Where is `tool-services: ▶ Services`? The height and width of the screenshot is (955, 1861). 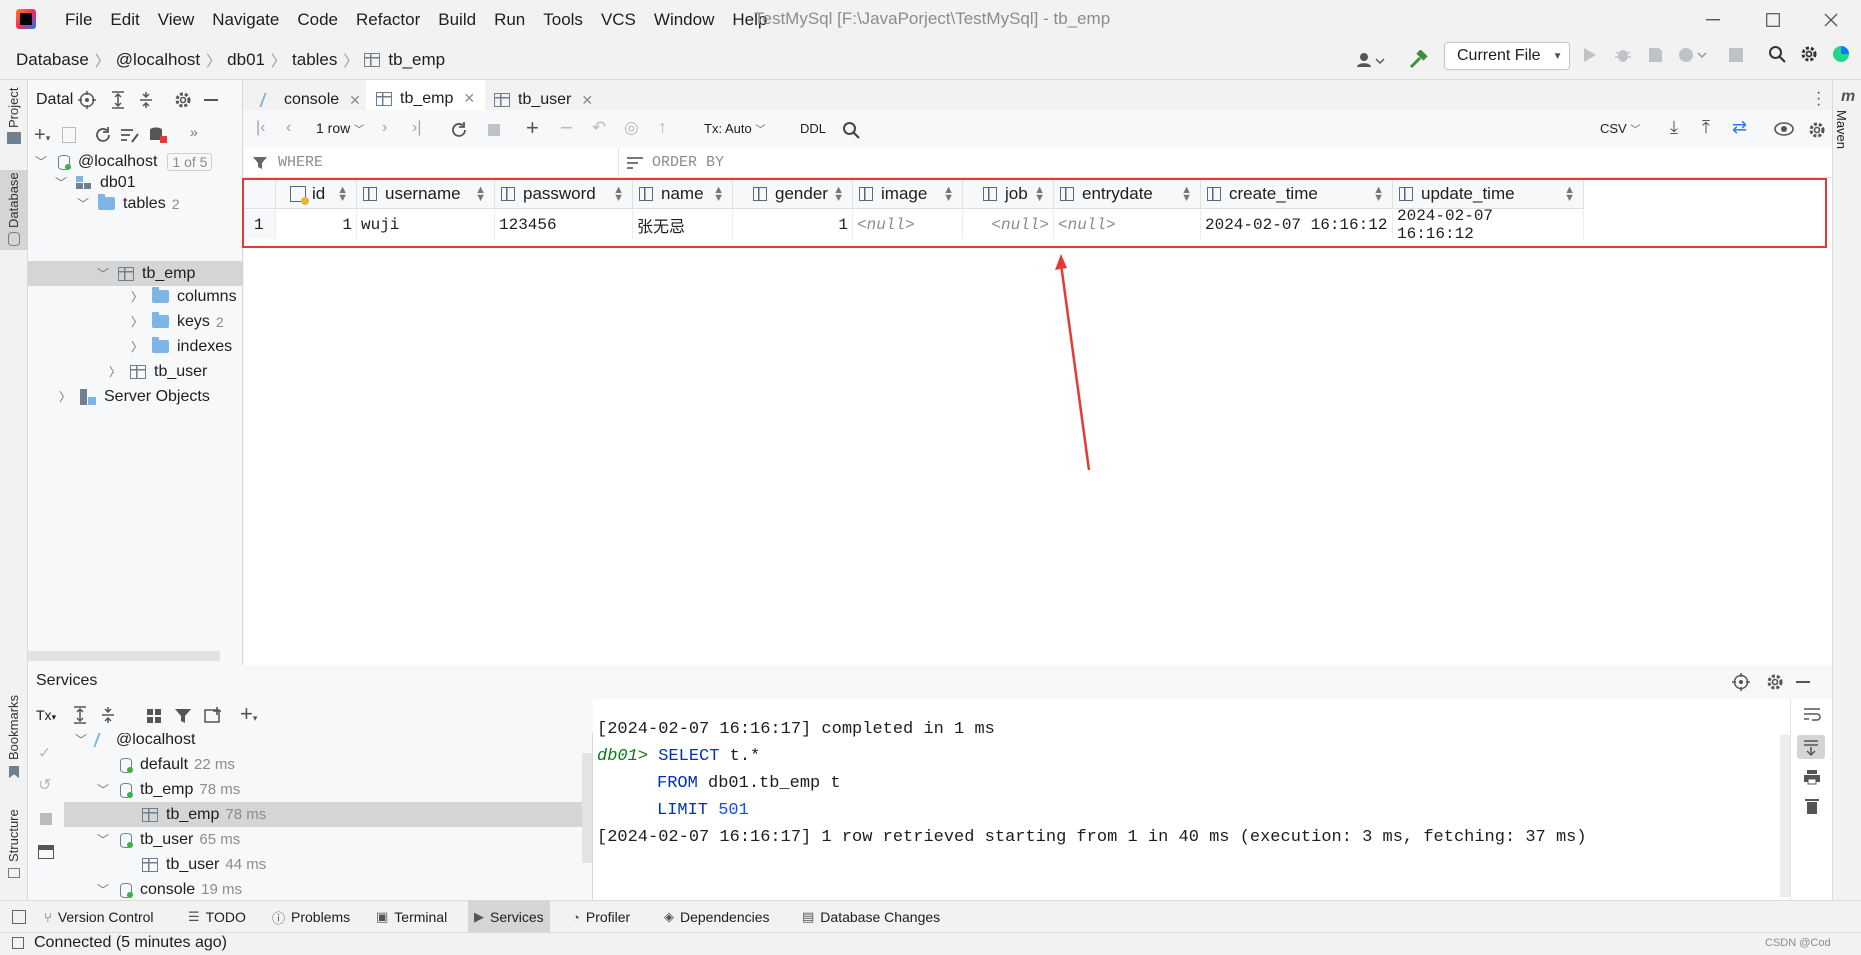 tool-services: ▶ Services is located at coordinates (509, 917).